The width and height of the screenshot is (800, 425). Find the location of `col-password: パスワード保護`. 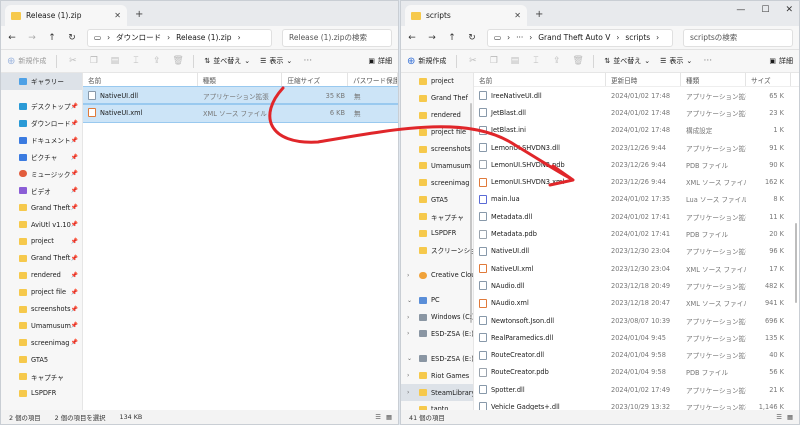

col-password: パスワード保護 is located at coordinates (373, 79).